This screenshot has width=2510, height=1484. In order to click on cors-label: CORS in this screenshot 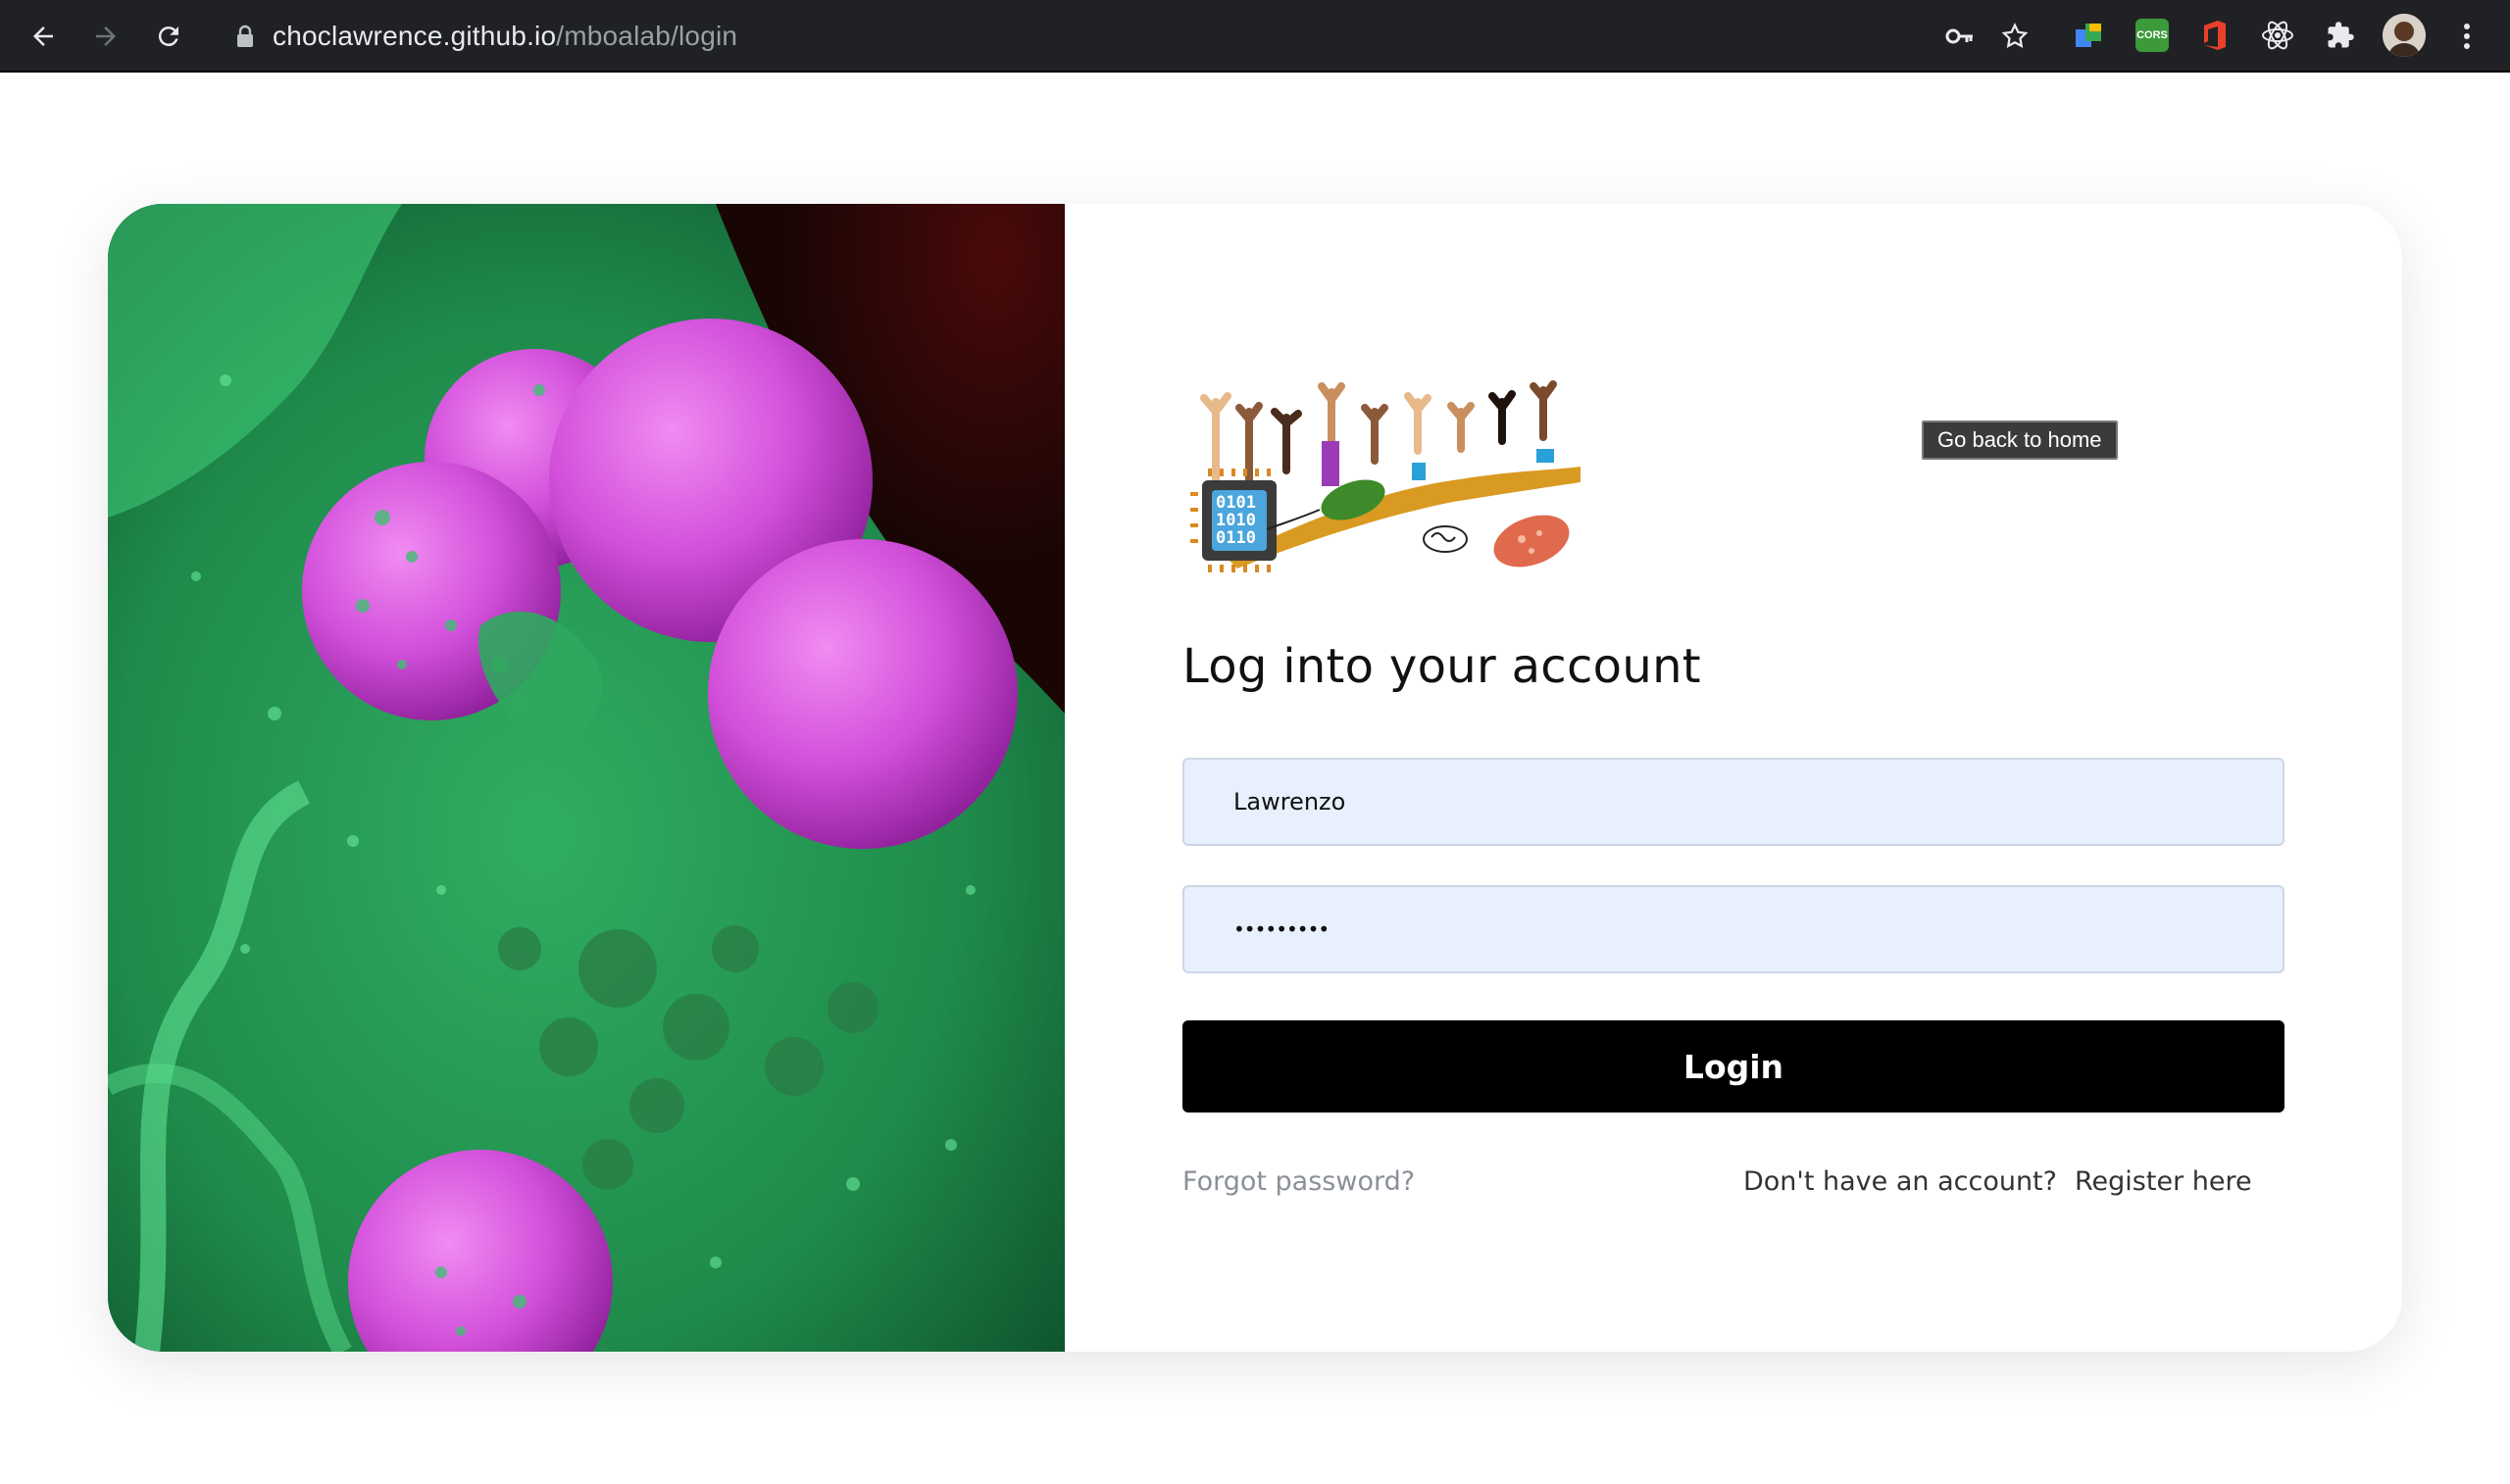, I will do `click(2152, 35)`.